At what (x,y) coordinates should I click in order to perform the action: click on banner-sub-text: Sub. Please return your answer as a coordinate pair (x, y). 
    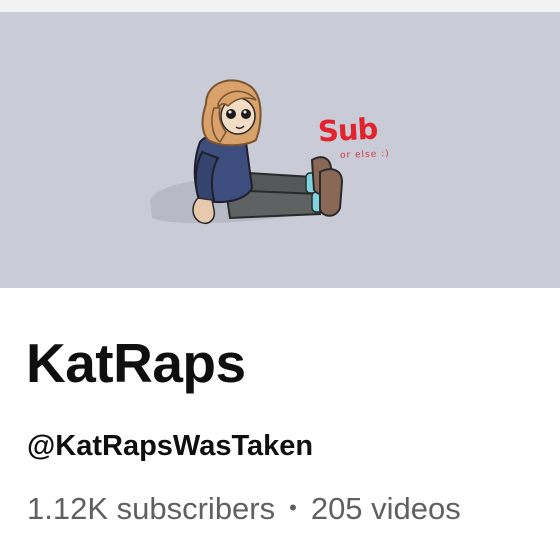
    Looking at the image, I should click on (348, 130).